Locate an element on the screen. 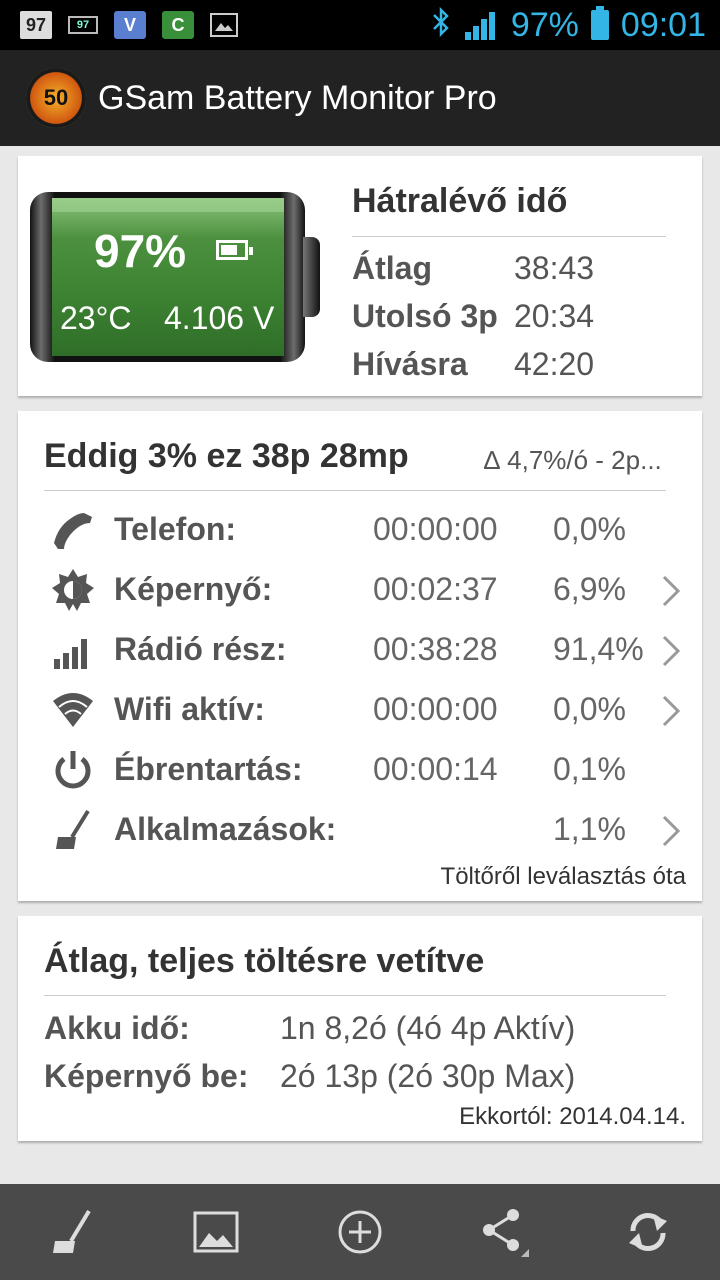  app-title: GSam Battery Monitor Pro is located at coordinates (297, 97).